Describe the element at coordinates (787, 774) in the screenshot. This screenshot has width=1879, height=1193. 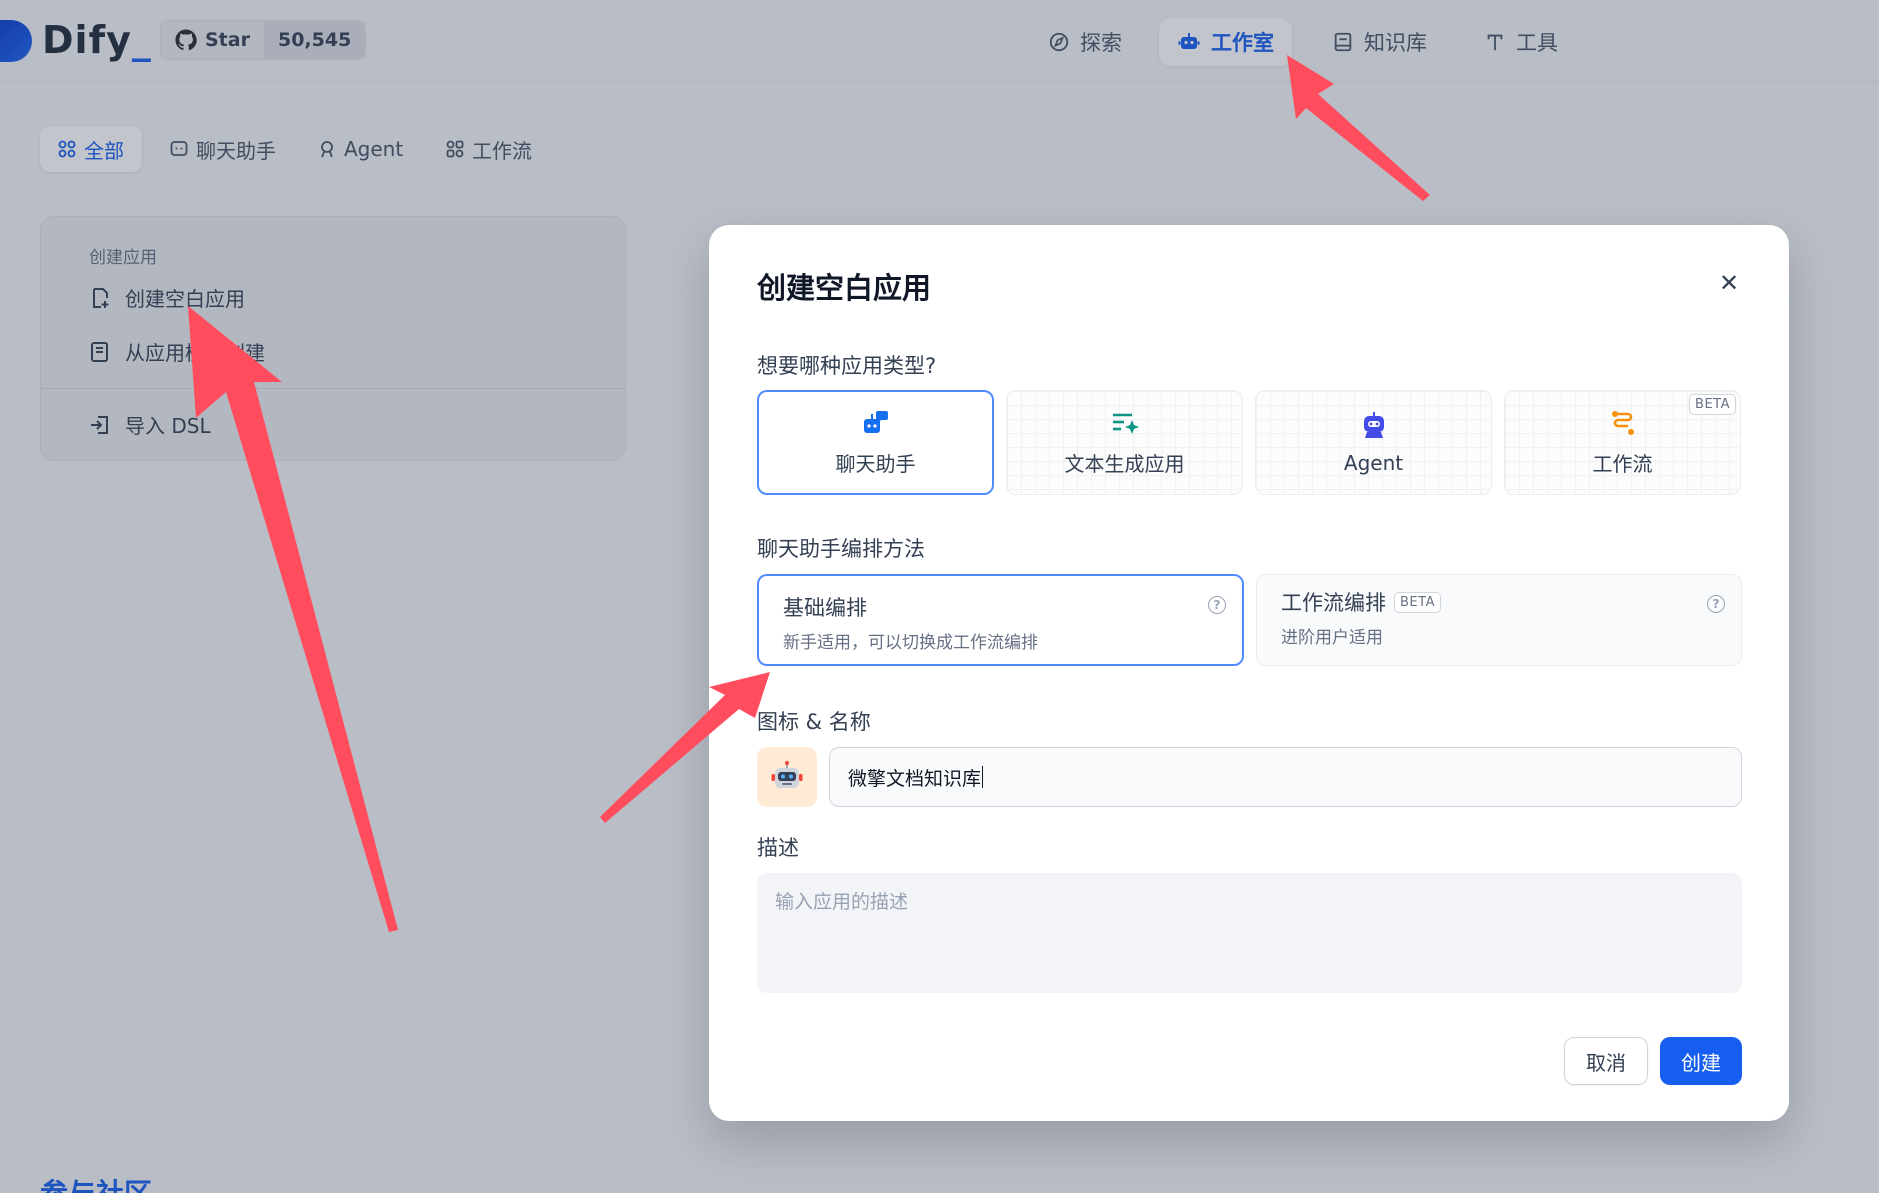
I see `robot-emoji-icon` at that location.